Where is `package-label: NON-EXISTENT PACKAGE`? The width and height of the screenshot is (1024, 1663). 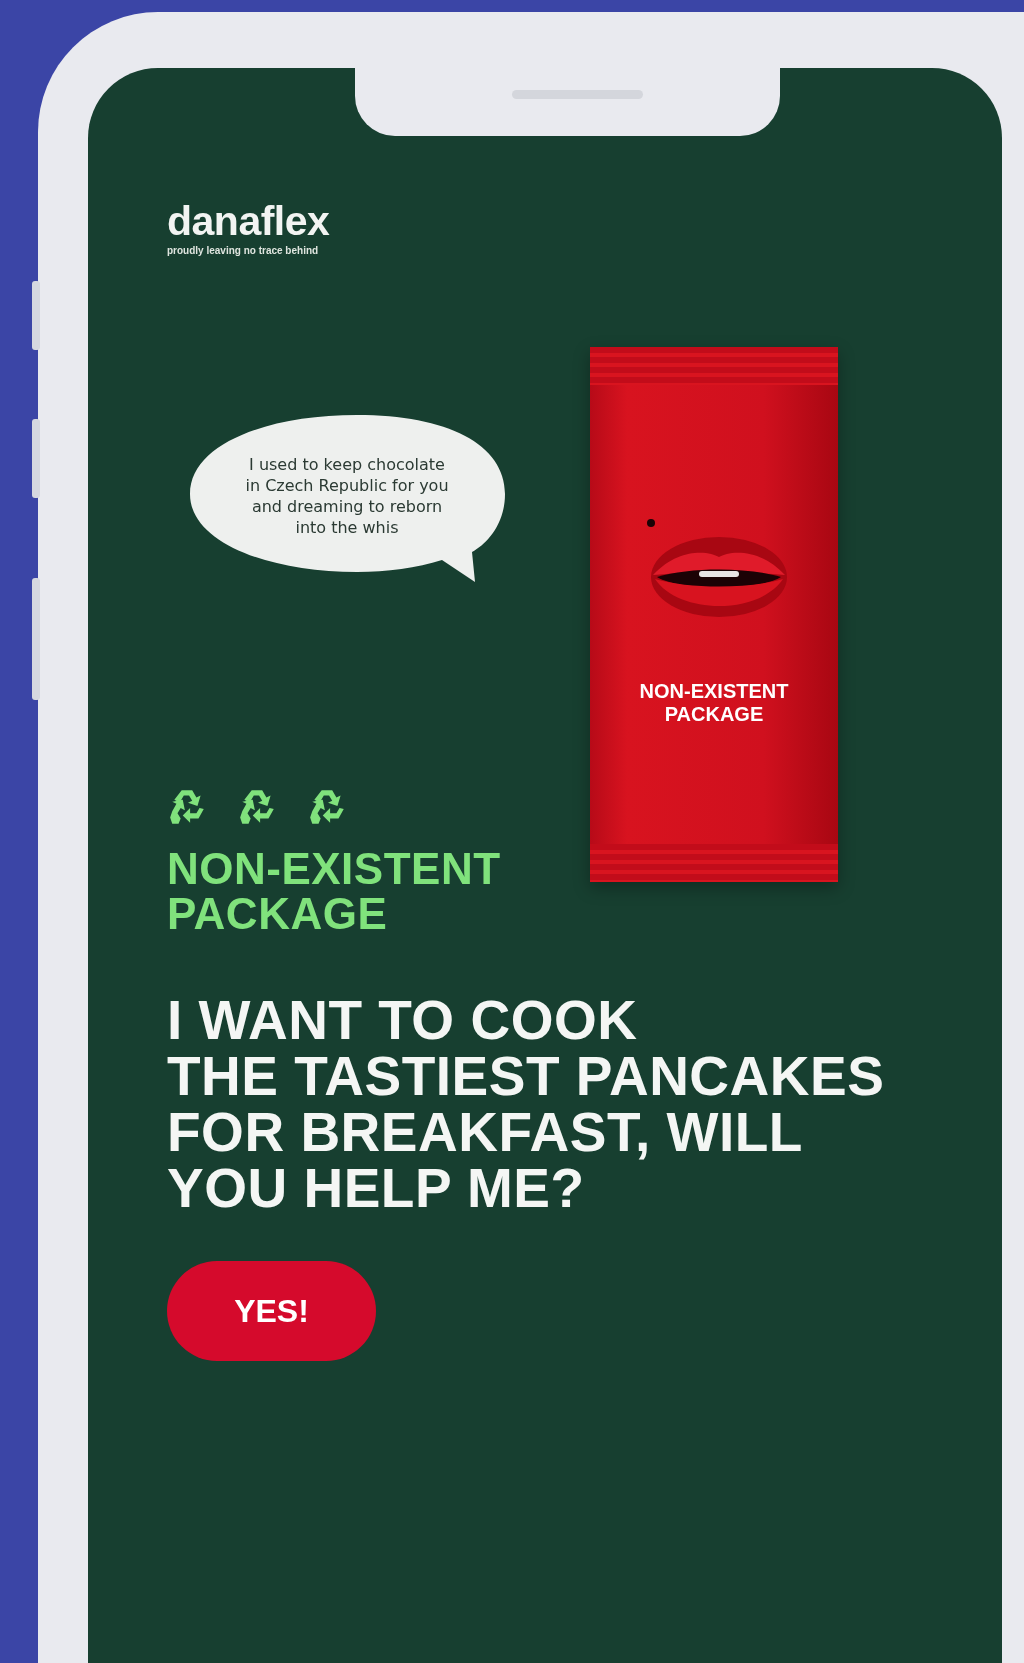
package-label: NON-EXISTENT PACKAGE is located at coordinates (714, 703).